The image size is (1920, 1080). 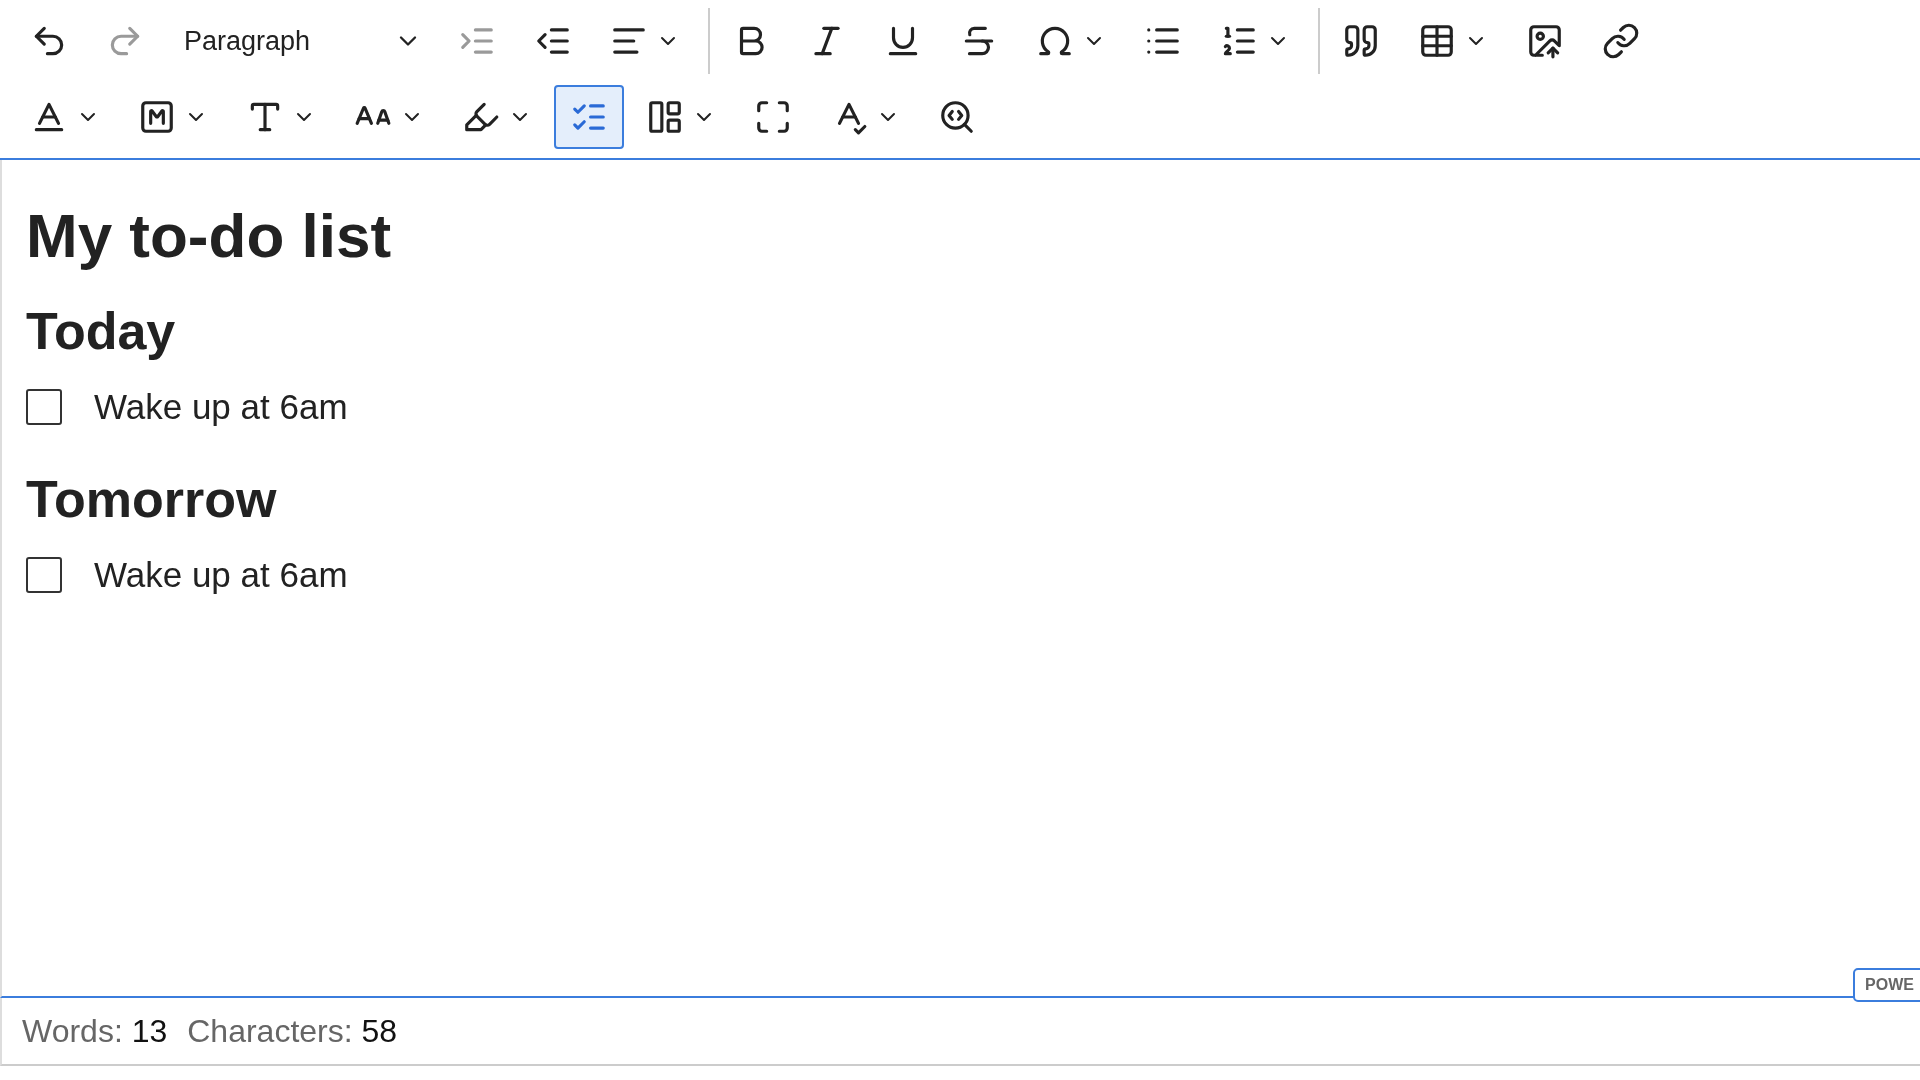 What do you see at coordinates (1437, 41) in the screenshot?
I see `table-icon` at bounding box center [1437, 41].